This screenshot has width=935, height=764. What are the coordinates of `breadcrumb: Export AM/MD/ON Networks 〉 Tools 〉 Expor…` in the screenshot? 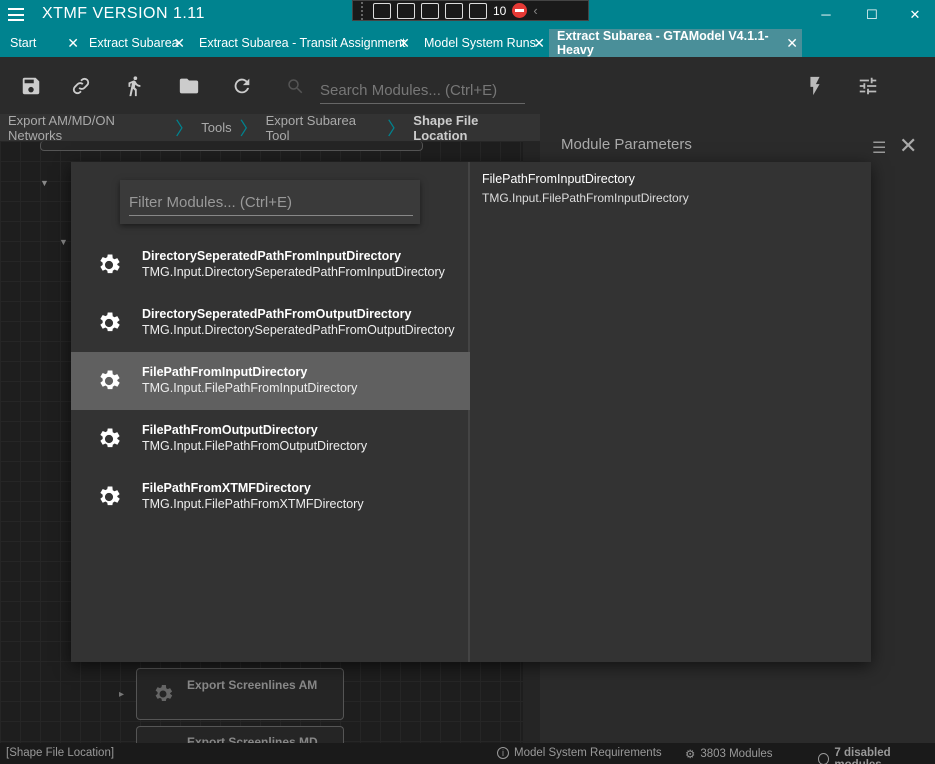 It's located at (270, 127).